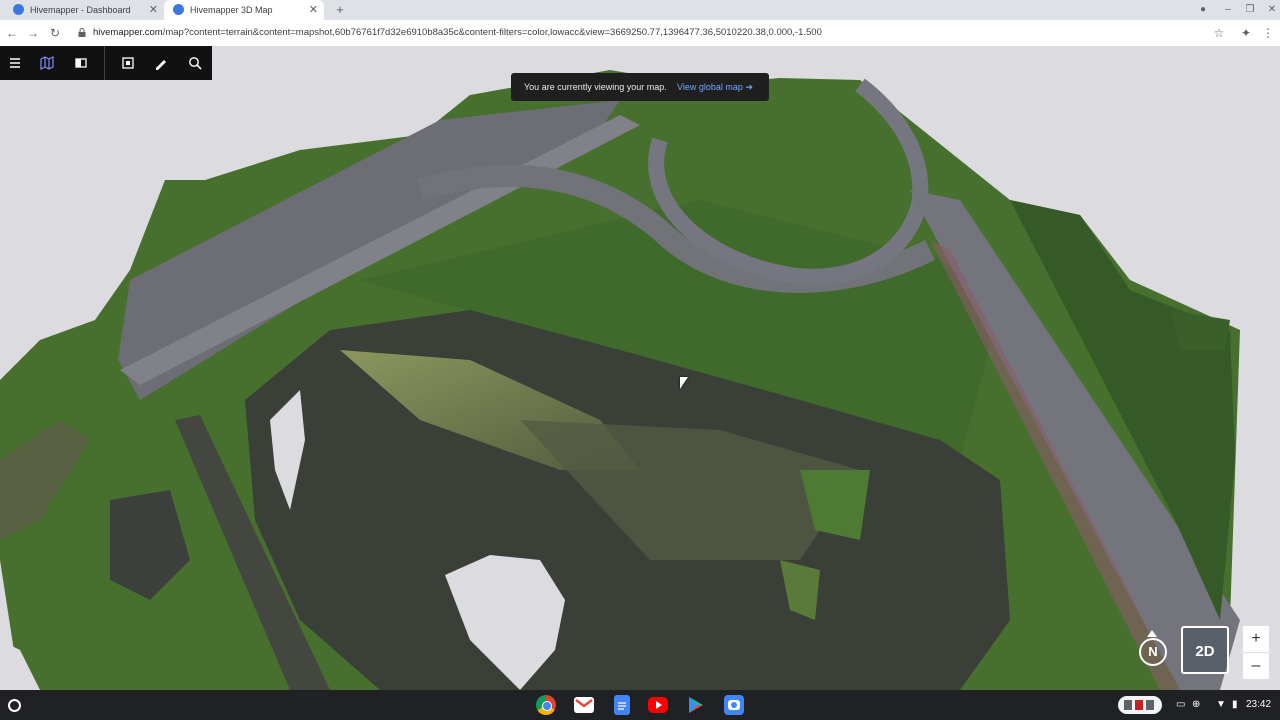  I want to click on tab-3d-map: Hivemapper 3D Map ✕, so click(244, 10).